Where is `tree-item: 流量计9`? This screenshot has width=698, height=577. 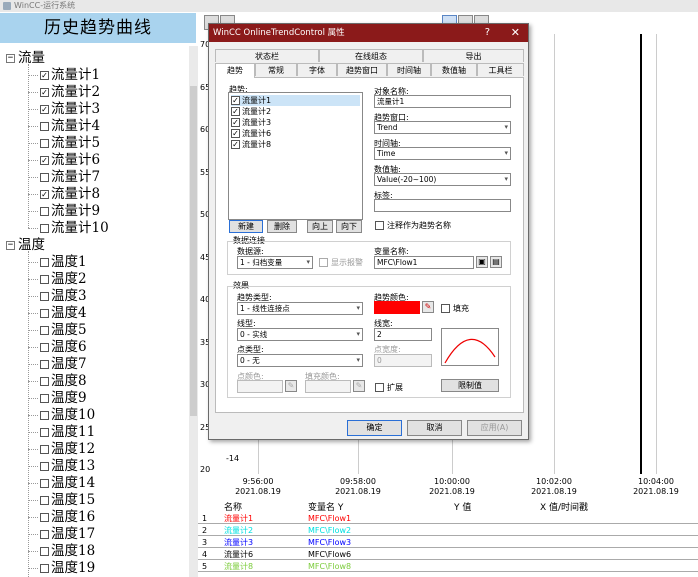
tree-item: 流量计9 is located at coordinates (70, 211).